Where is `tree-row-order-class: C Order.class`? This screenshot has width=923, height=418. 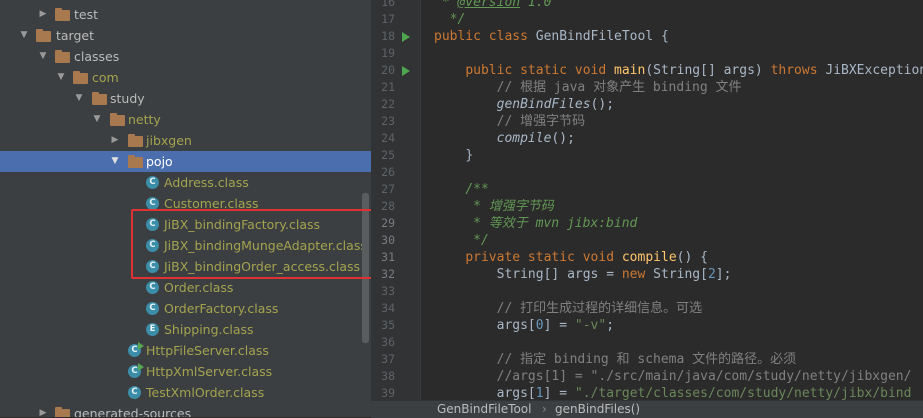
tree-row-order-class: C Order.class is located at coordinates (185, 287).